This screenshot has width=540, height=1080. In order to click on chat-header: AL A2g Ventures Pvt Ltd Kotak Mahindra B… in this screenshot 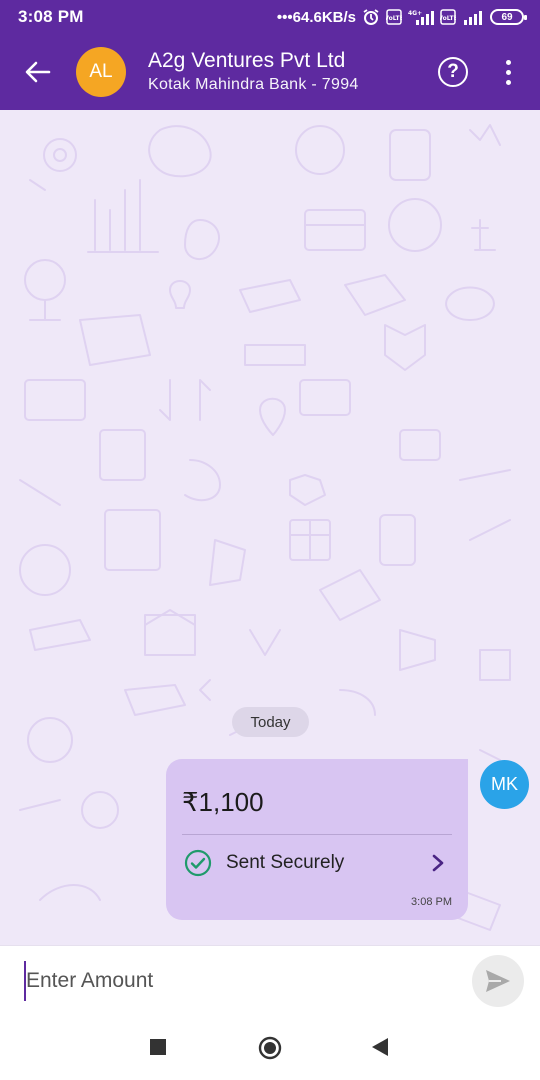, I will do `click(270, 72)`.